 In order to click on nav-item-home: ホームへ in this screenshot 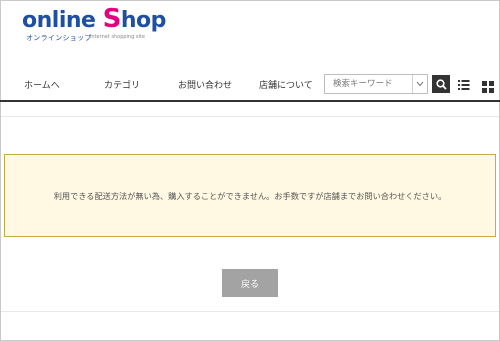, I will do `click(42, 84)`.